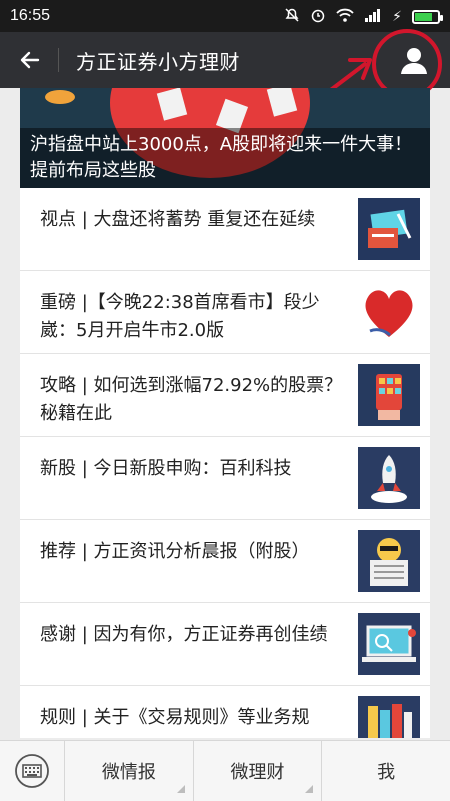 Image resolution: width=450 pixels, height=801 pixels. I want to click on list-item: 视点 | 大盘还将蓄势 重复还在延续, so click(225, 229).